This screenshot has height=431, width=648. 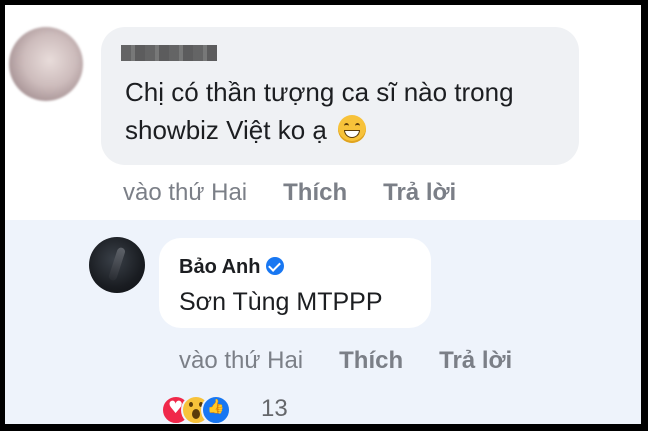 I want to click on commenter-name-redacted, so click(x=169, y=53).